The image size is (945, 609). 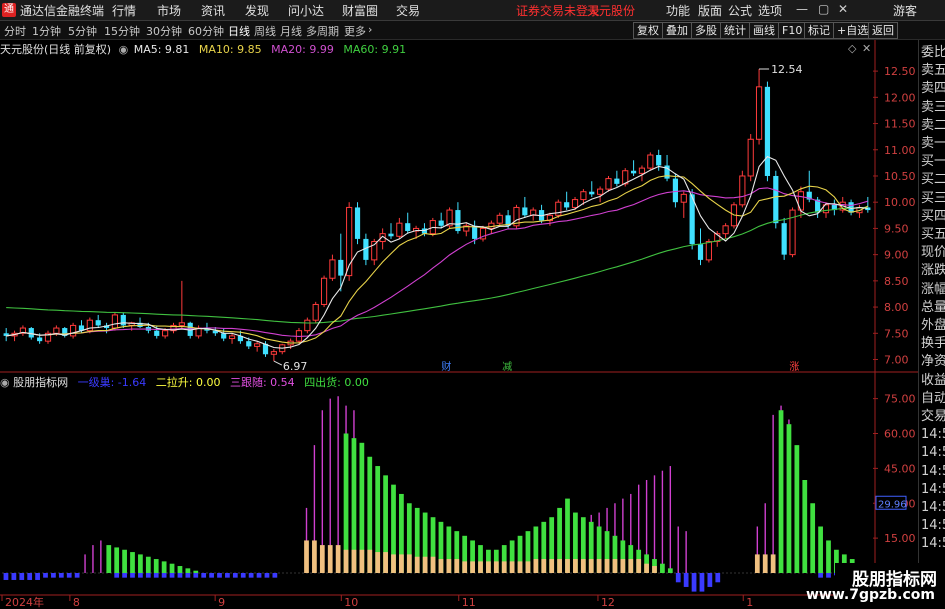 I want to click on event-marker: 减, so click(x=507, y=367).